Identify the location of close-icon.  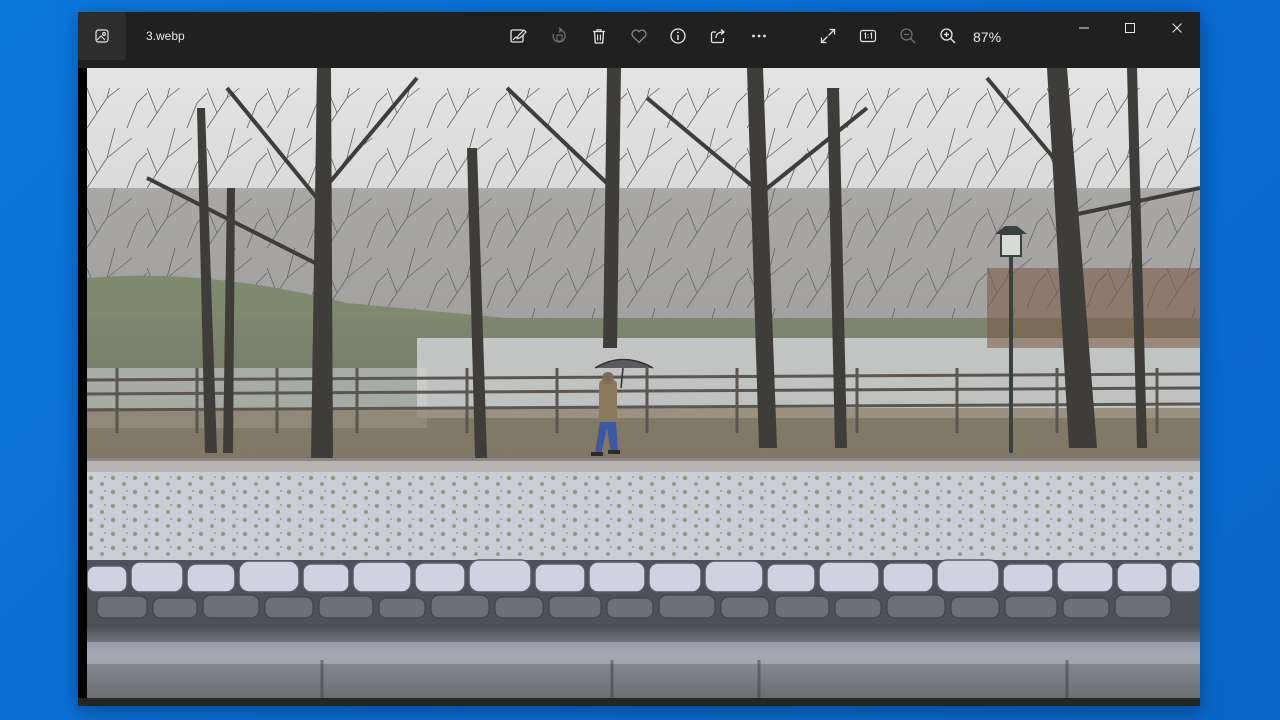
(1177, 28).